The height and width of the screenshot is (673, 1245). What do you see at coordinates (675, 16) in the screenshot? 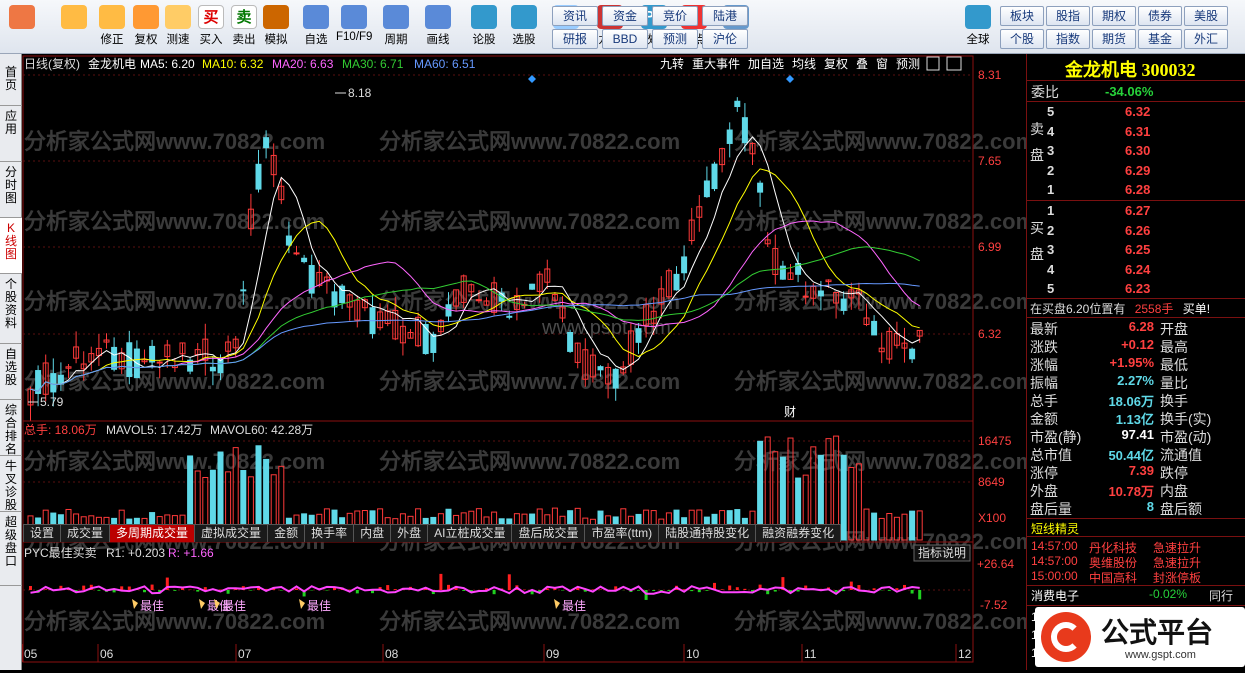
I see `quick-button-0-2: 竞价` at bounding box center [675, 16].